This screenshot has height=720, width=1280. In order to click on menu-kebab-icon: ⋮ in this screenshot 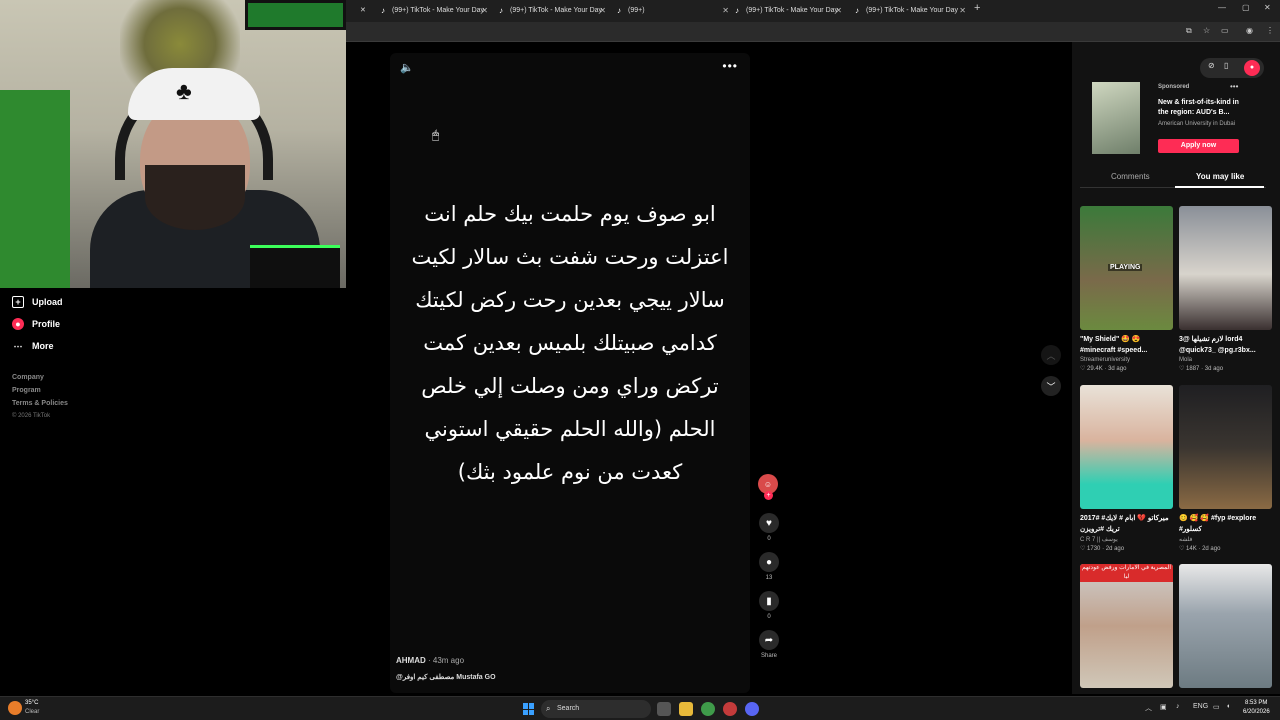, I will do `click(1270, 30)`.